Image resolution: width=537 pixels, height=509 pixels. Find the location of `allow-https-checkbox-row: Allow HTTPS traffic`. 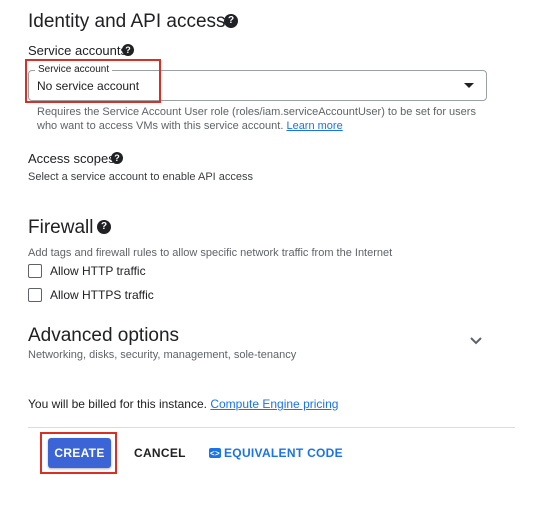

allow-https-checkbox-row: Allow HTTPS traffic is located at coordinates (91, 295).